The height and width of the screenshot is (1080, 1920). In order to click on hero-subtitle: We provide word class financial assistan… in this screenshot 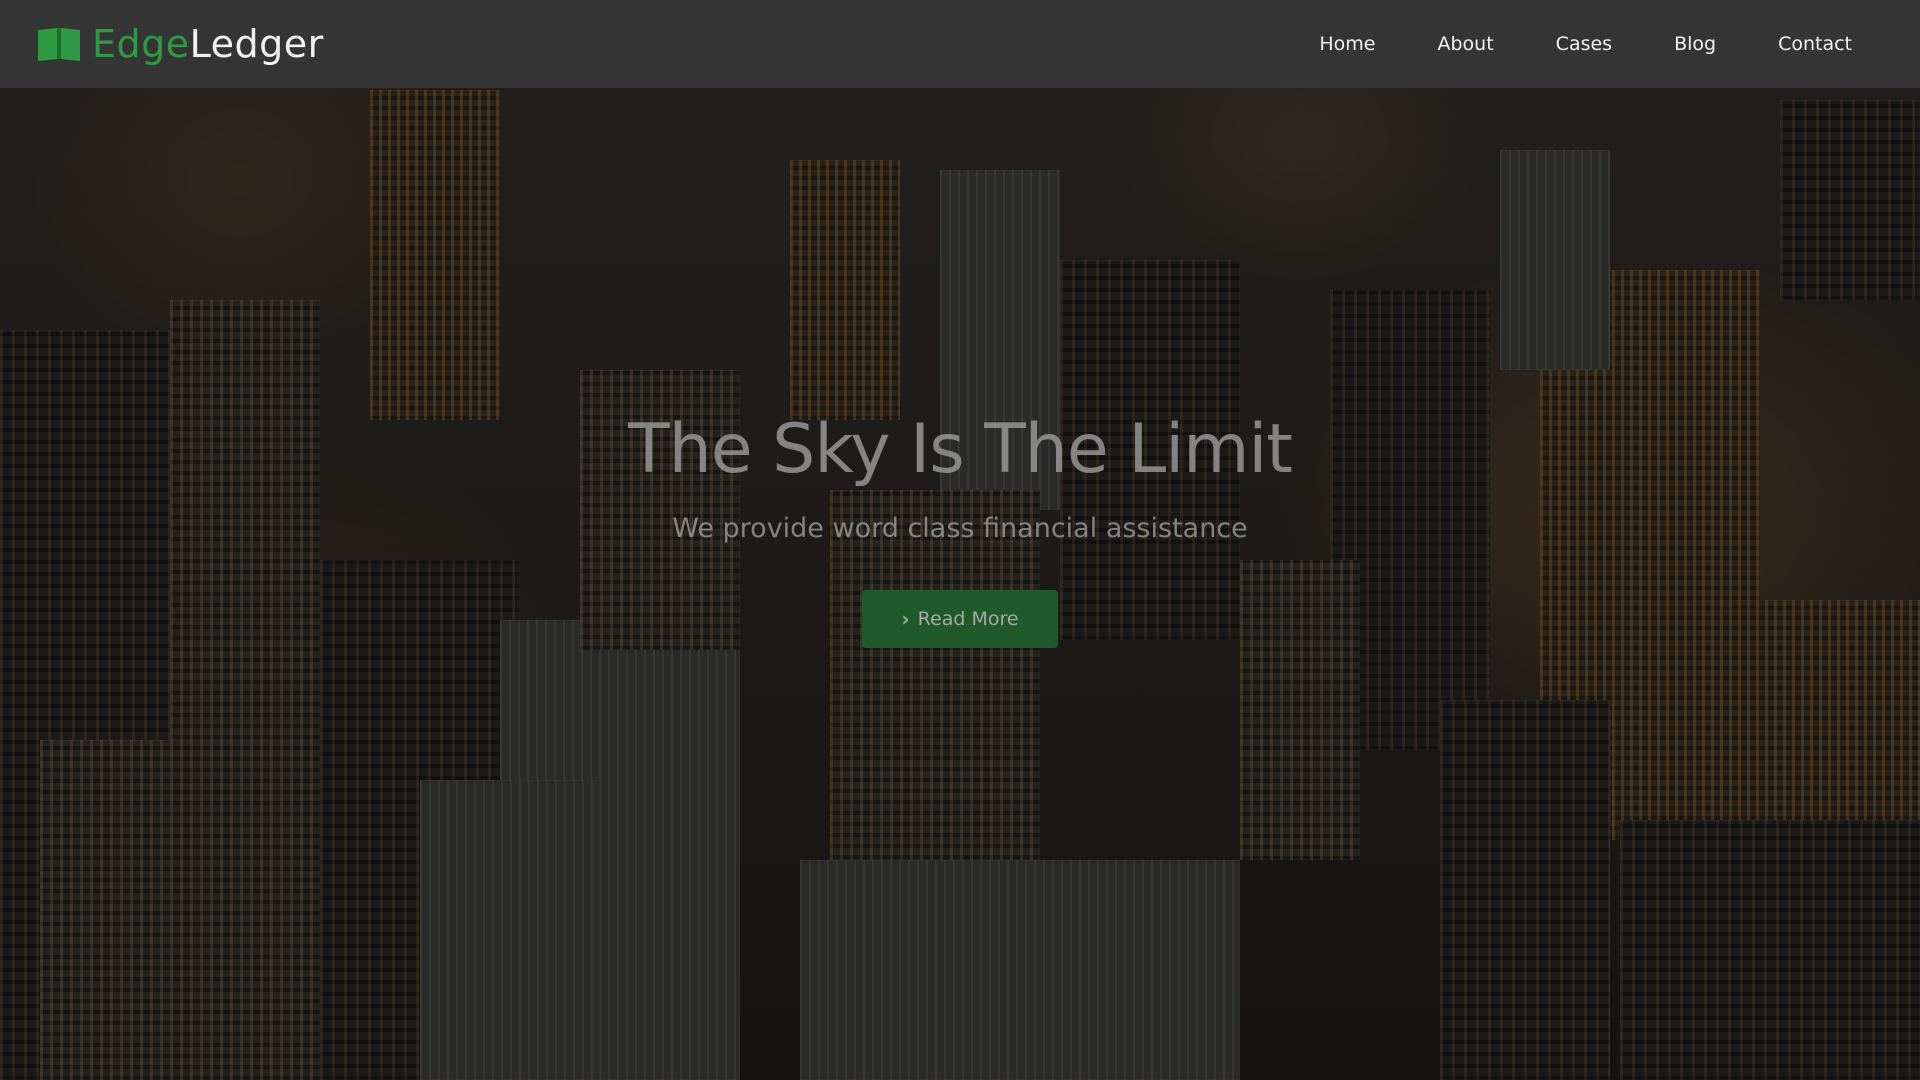, I will do `click(960, 528)`.